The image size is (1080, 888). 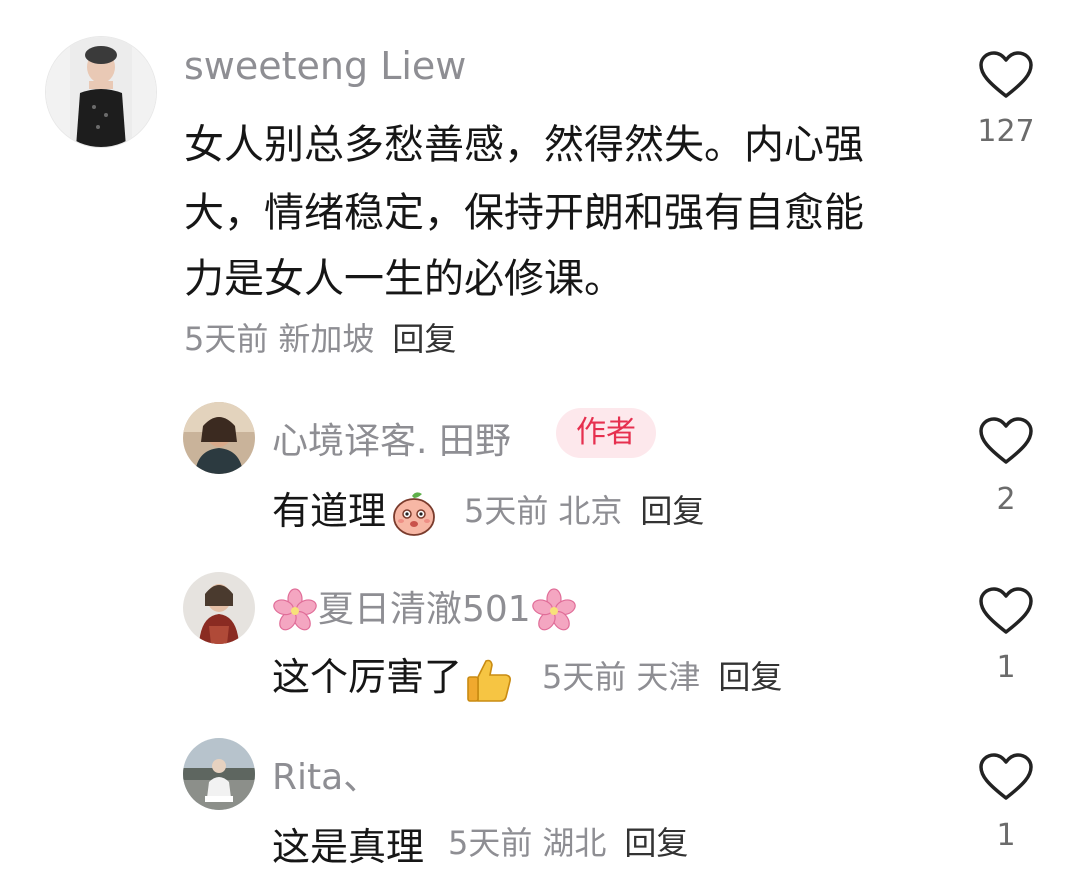 What do you see at coordinates (1006, 499) in the screenshot?
I see `like-count: 2` at bounding box center [1006, 499].